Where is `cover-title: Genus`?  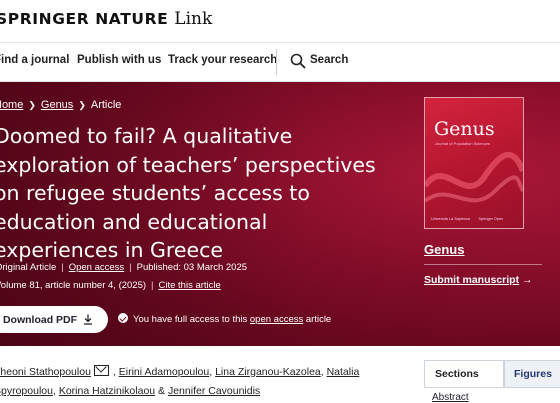 cover-title: Genus is located at coordinates (464, 129).